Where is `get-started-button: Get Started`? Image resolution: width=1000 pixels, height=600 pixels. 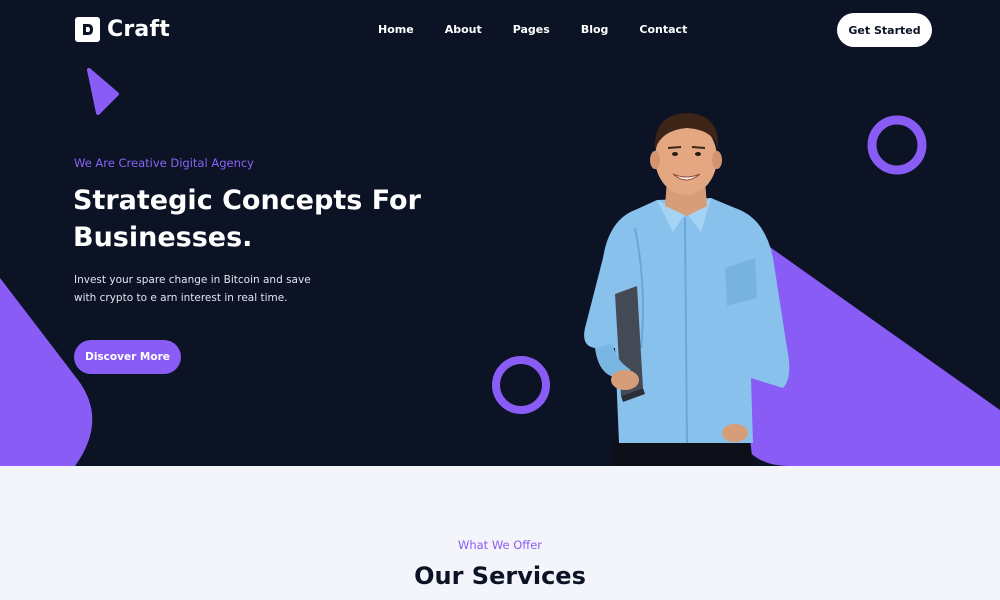
get-started-button: Get Started is located at coordinates (884, 30).